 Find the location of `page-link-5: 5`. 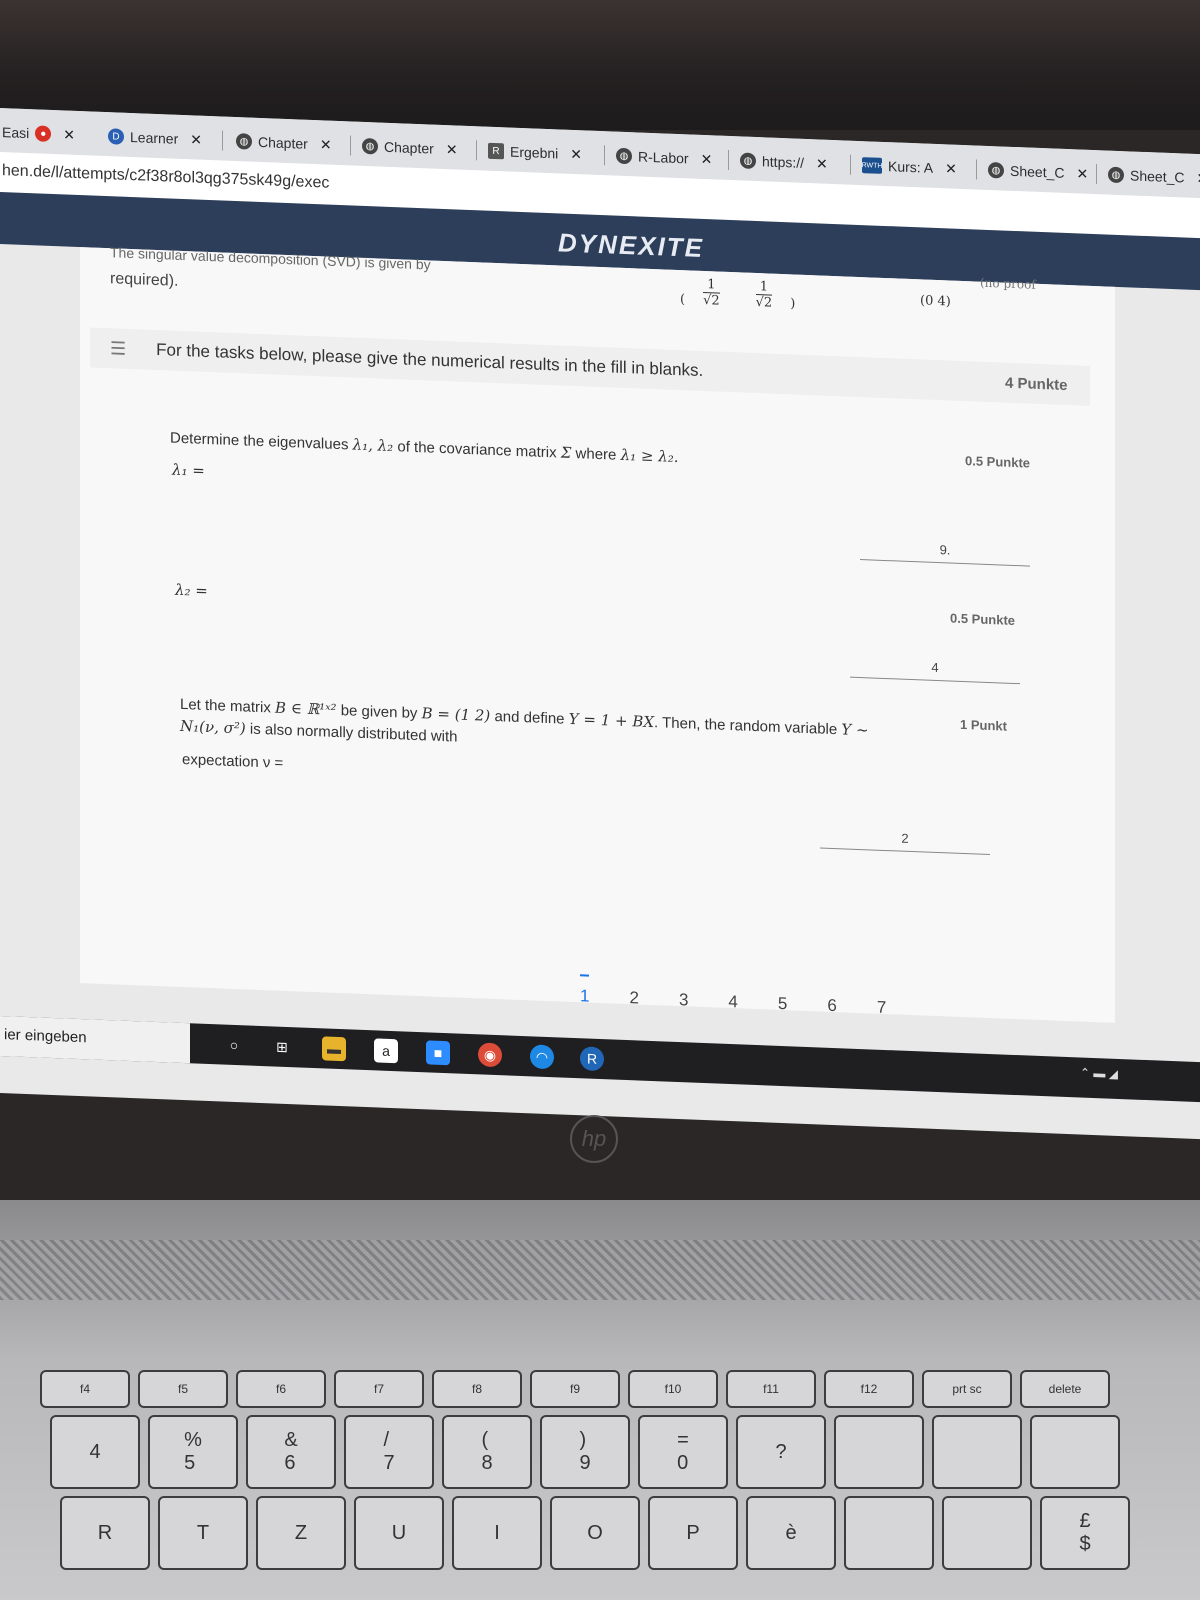

page-link-5: 5 is located at coordinates (782, 1004).